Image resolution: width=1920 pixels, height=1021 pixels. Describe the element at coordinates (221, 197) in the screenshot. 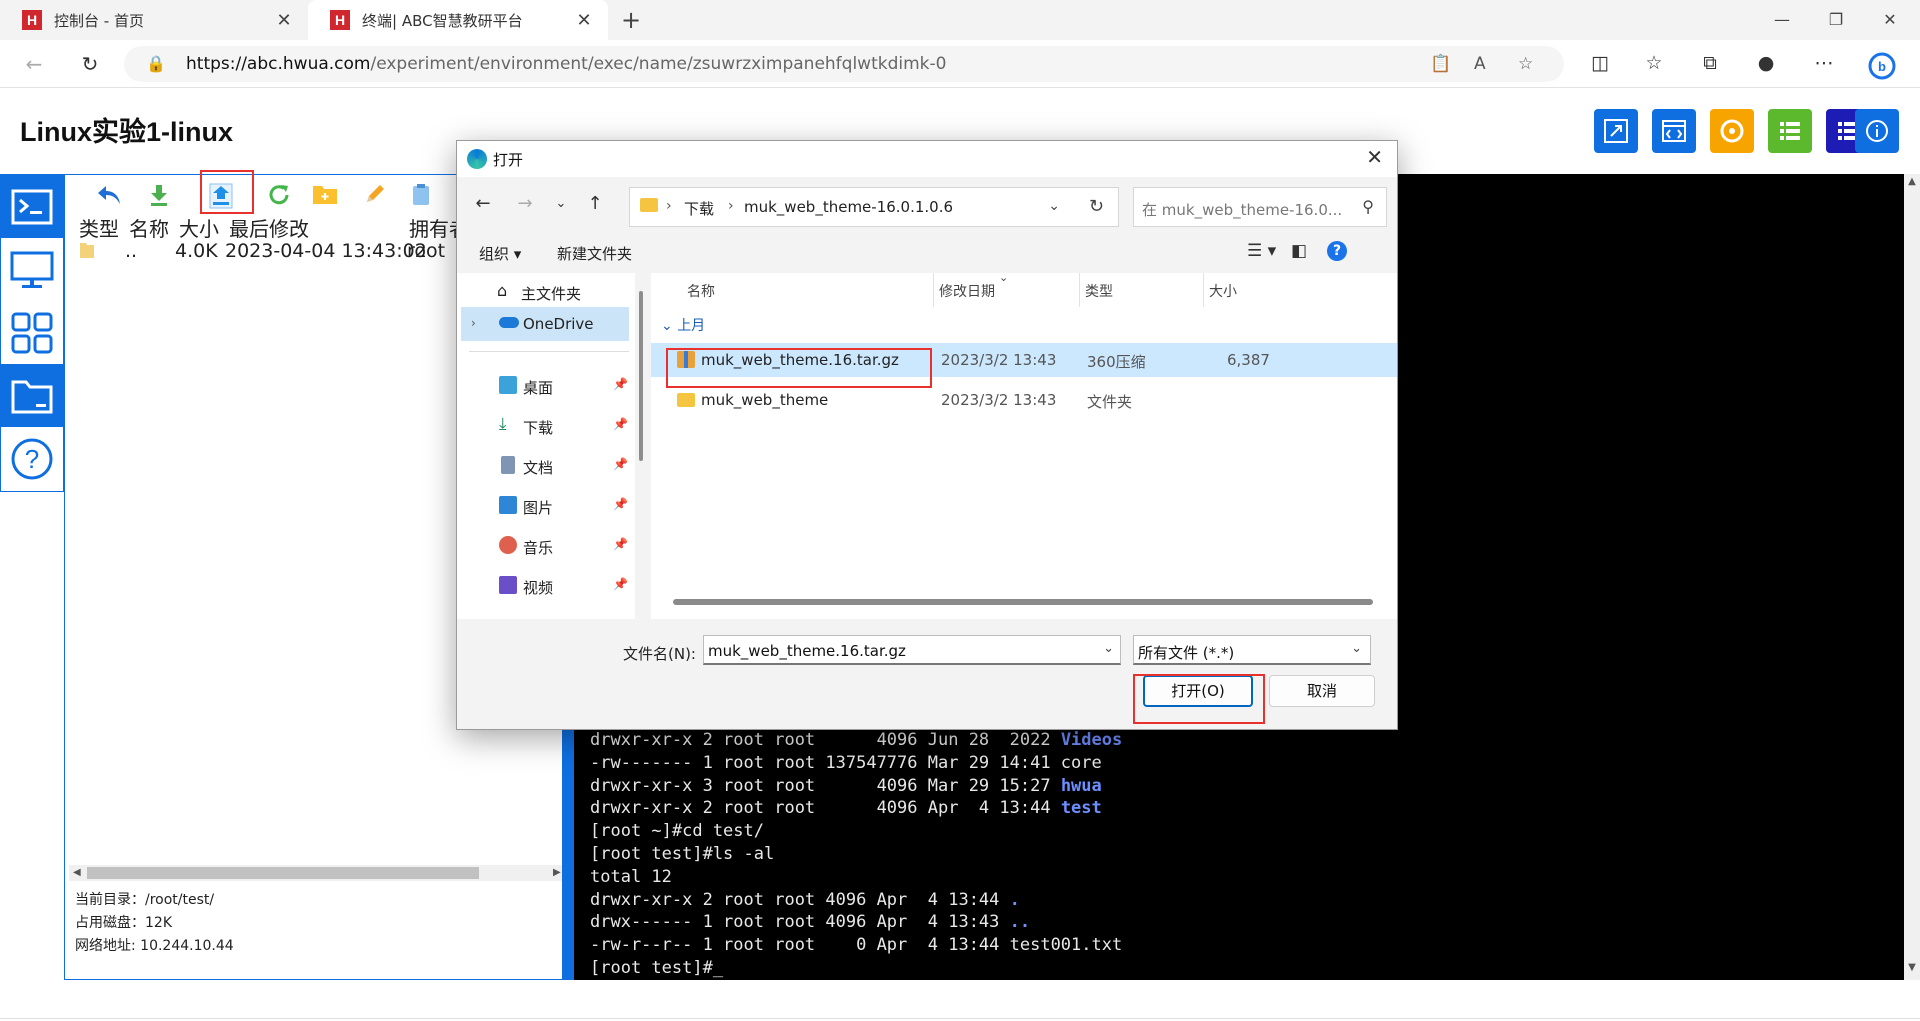

I see `upload-icon` at that location.